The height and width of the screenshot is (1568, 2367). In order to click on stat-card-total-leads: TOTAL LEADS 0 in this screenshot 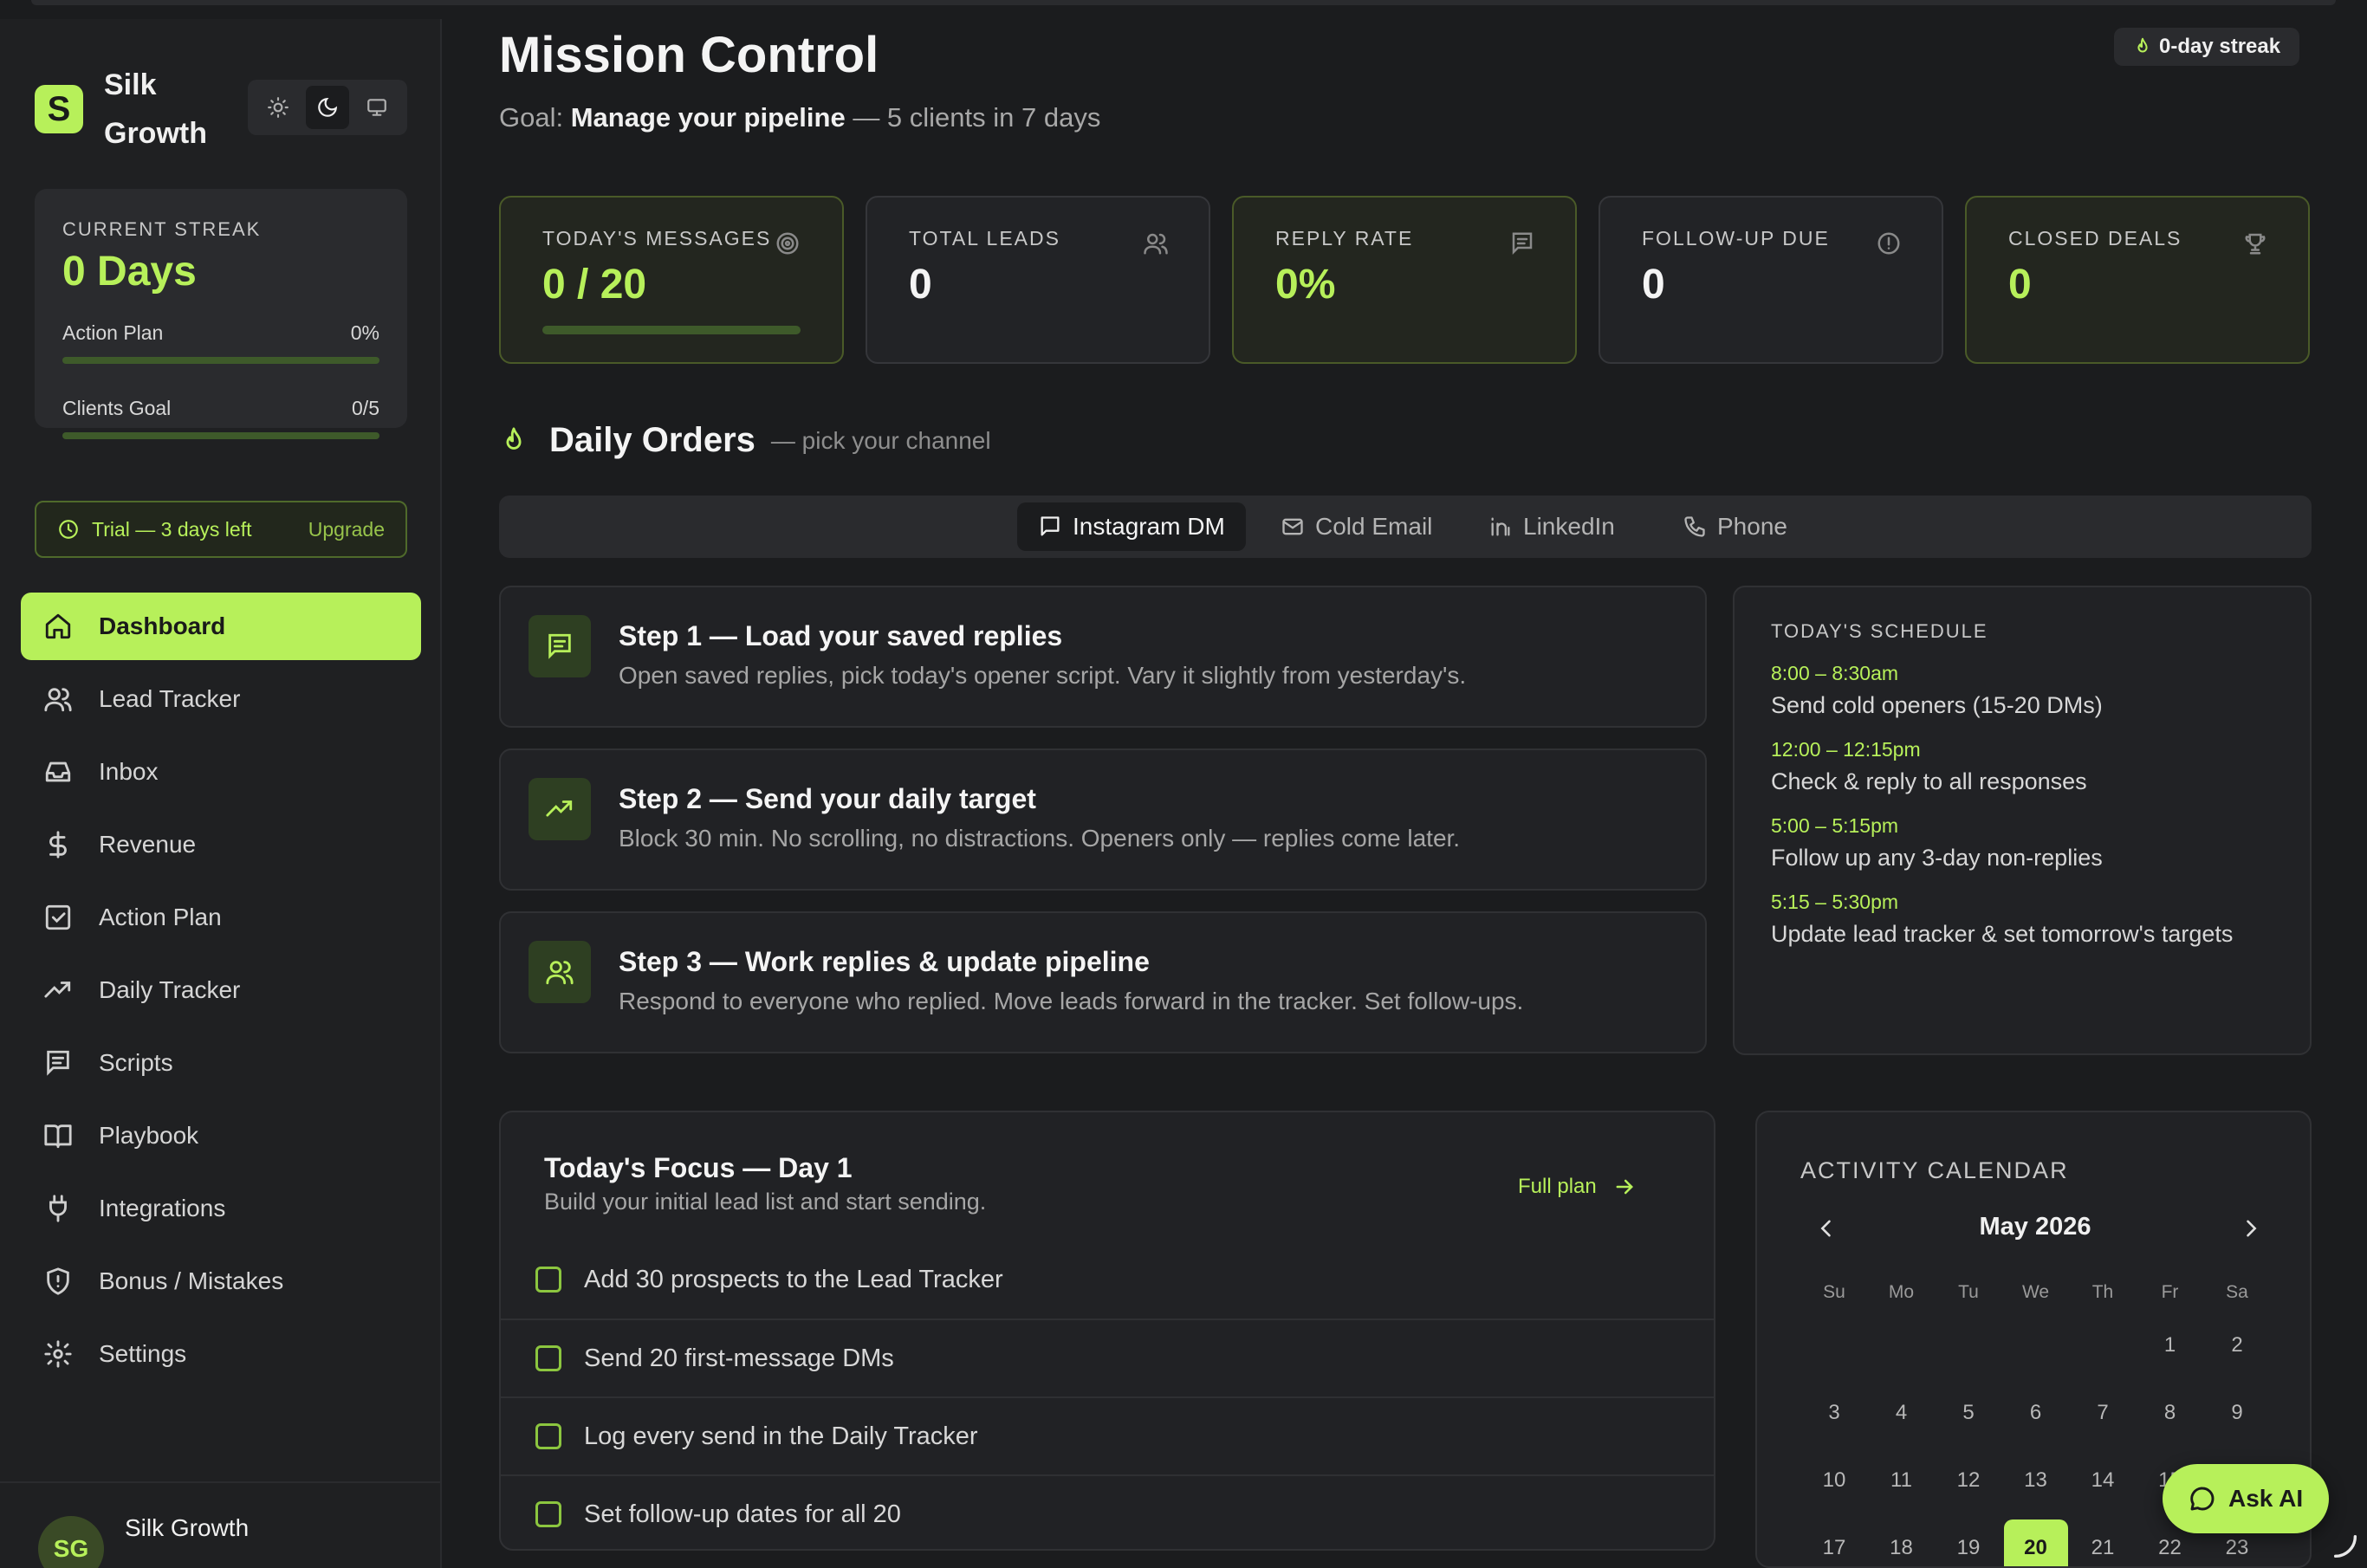, I will do `click(1038, 280)`.